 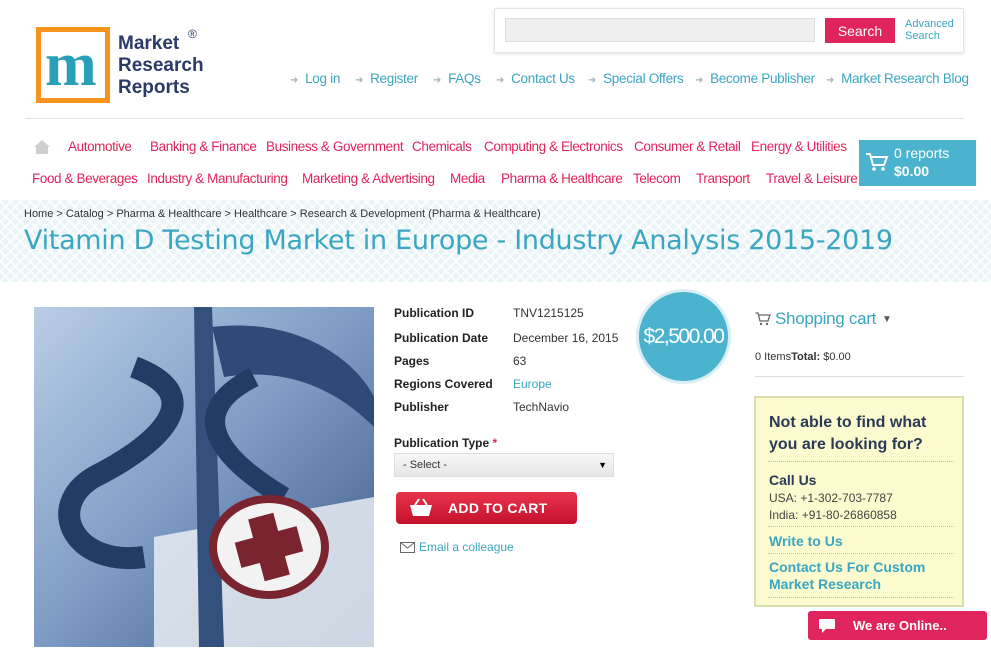 What do you see at coordinates (833, 319) in the screenshot?
I see `shopping-cart-toggle: Shopping cart ▼` at bounding box center [833, 319].